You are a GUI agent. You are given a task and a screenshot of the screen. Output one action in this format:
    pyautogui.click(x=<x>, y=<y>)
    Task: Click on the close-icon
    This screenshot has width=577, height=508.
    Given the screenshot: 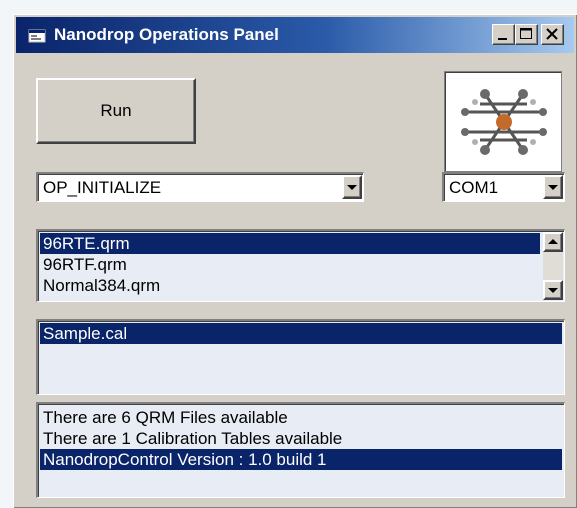 What is the action you would take?
    pyautogui.click(x=552, y=34)
    